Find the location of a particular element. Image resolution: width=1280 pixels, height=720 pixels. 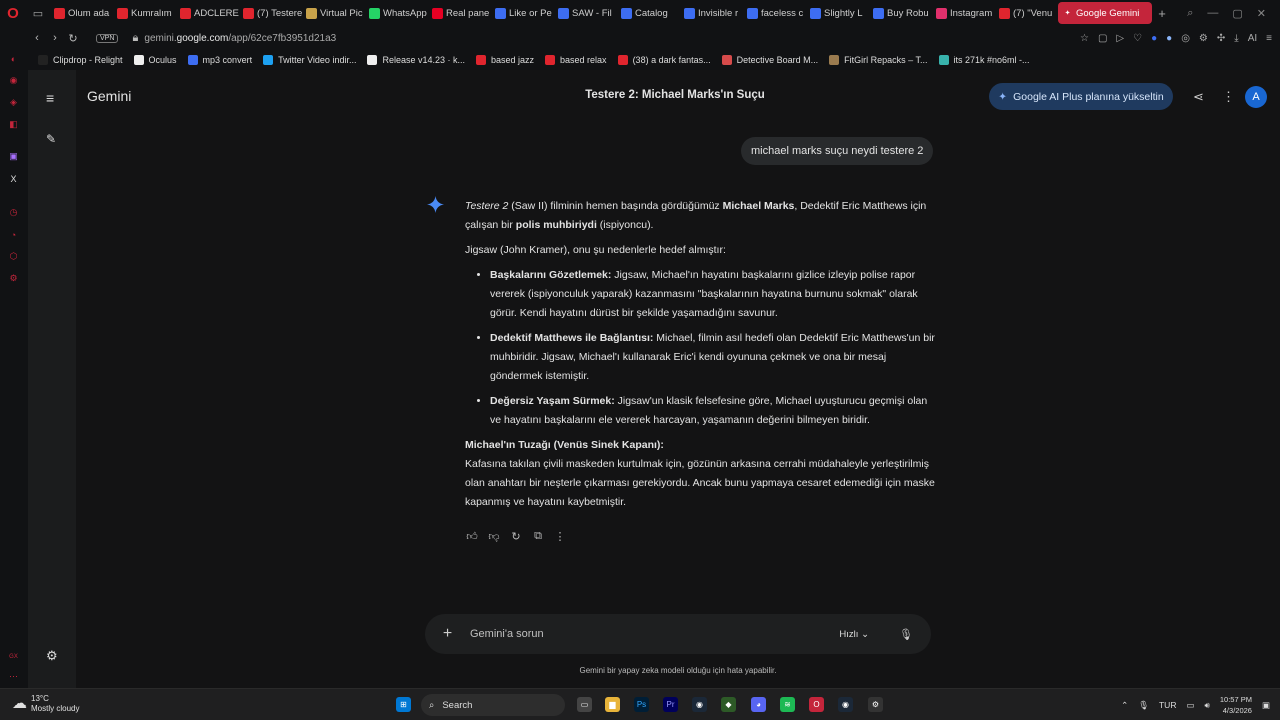

download-icon: ⤓ is located at coordinates (1236, 38).